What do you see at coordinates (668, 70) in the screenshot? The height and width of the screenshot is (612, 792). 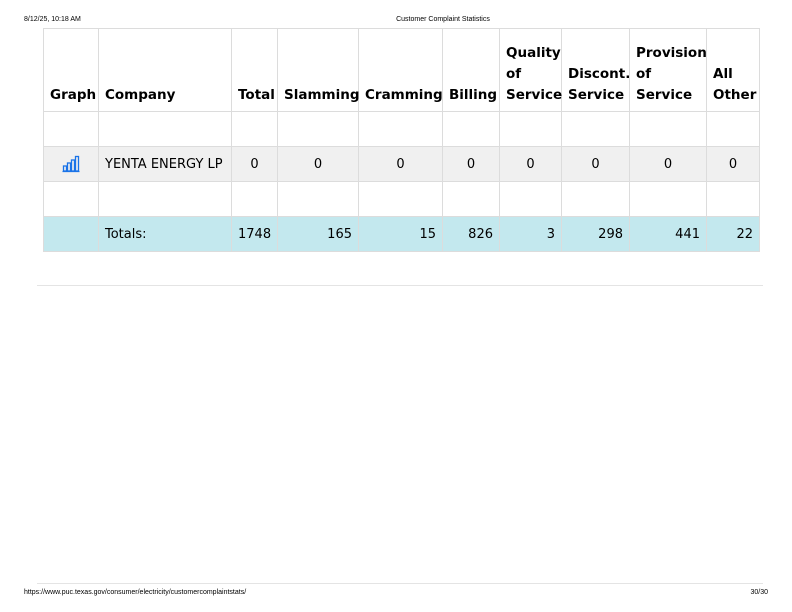 I see `header-provision-of-service: Provision of Service` at bounding box center [668, 70].